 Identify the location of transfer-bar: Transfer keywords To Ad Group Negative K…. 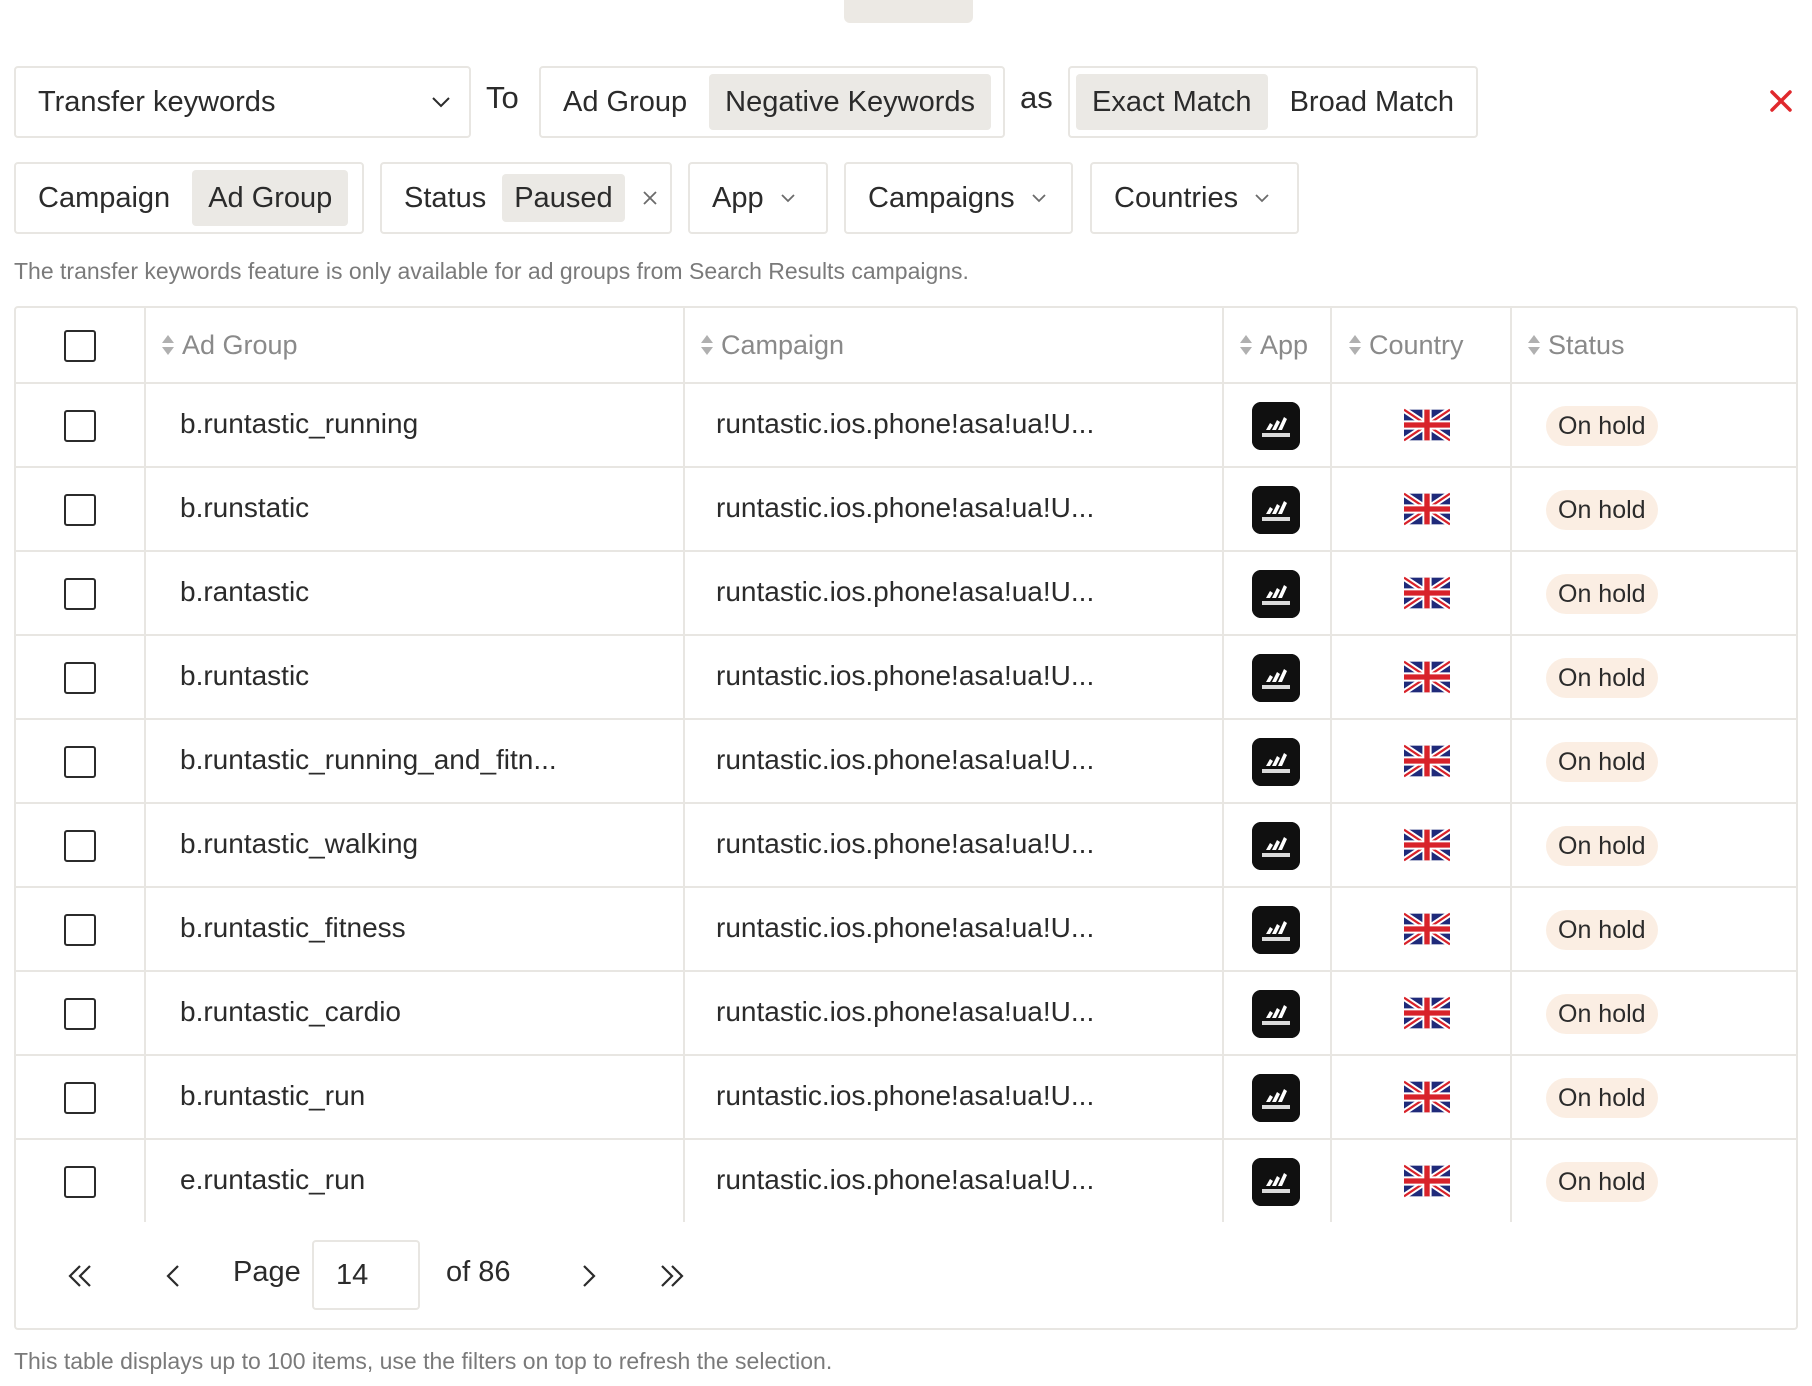
(906, 102).